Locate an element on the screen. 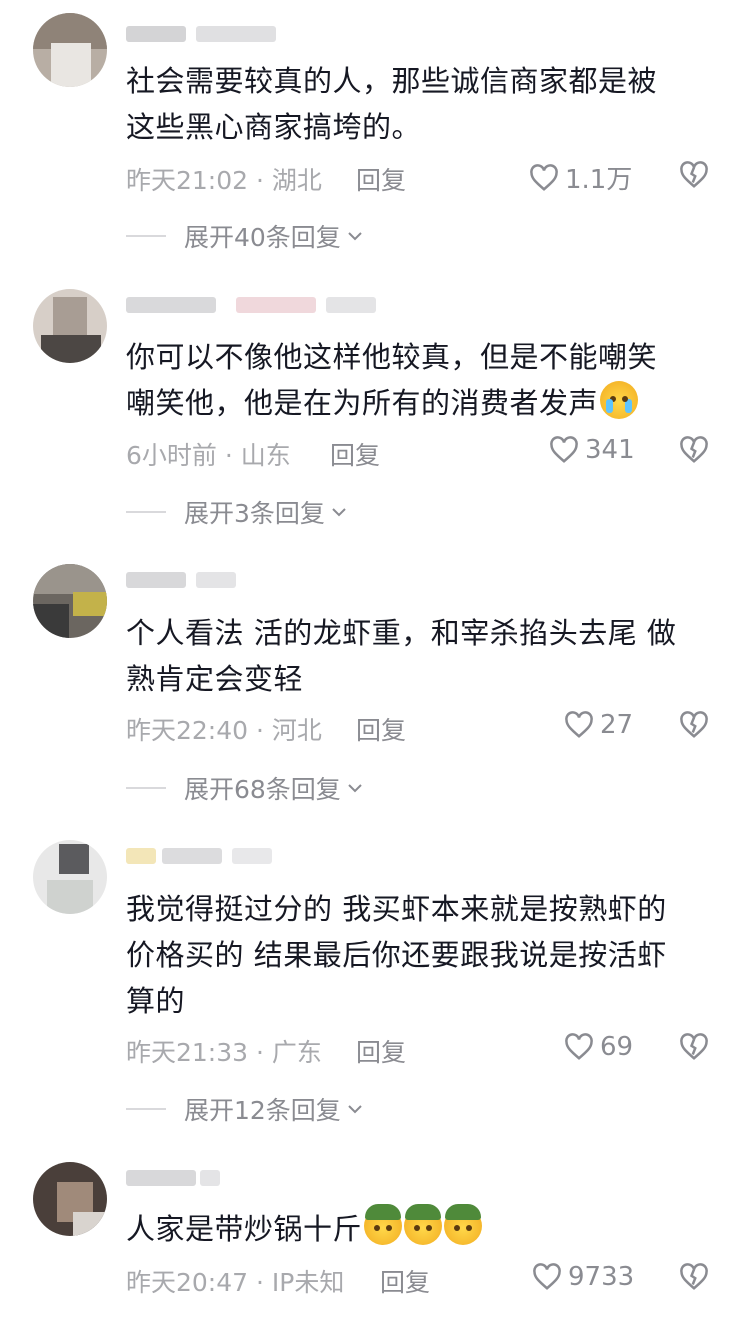 This screenshot has width=750, height=1317. comment-text: 你可以不像他这样他较真，但是不能嘲笑 嘲笑他，他是在为所有的消费者发声 is located at coordinates (416, 380).